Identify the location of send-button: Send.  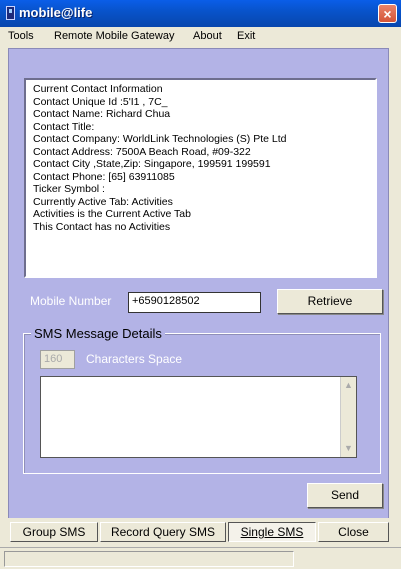
(345, 495).